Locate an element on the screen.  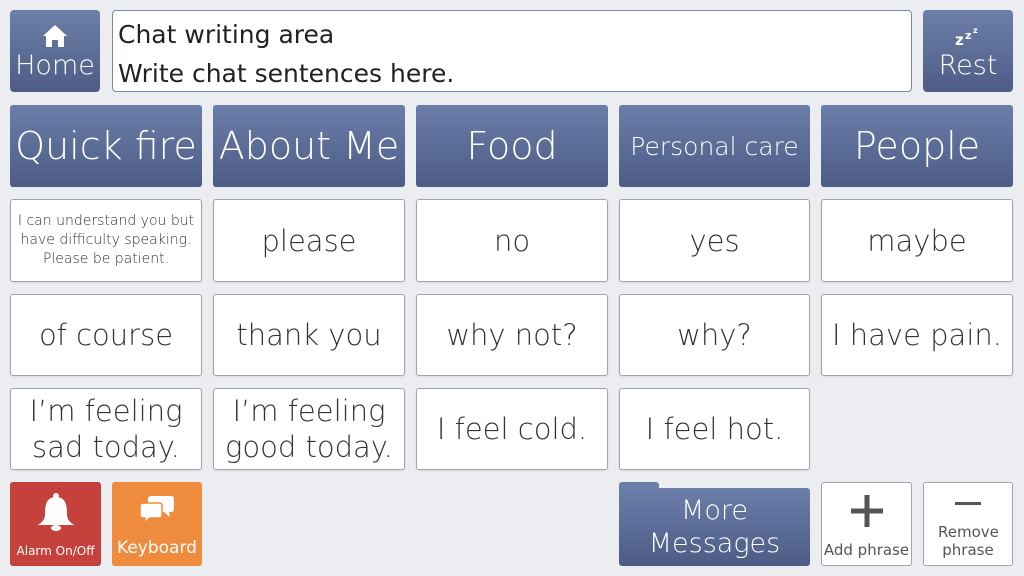
keyboard-button: Keyboard is located at coordinates (157, 524).